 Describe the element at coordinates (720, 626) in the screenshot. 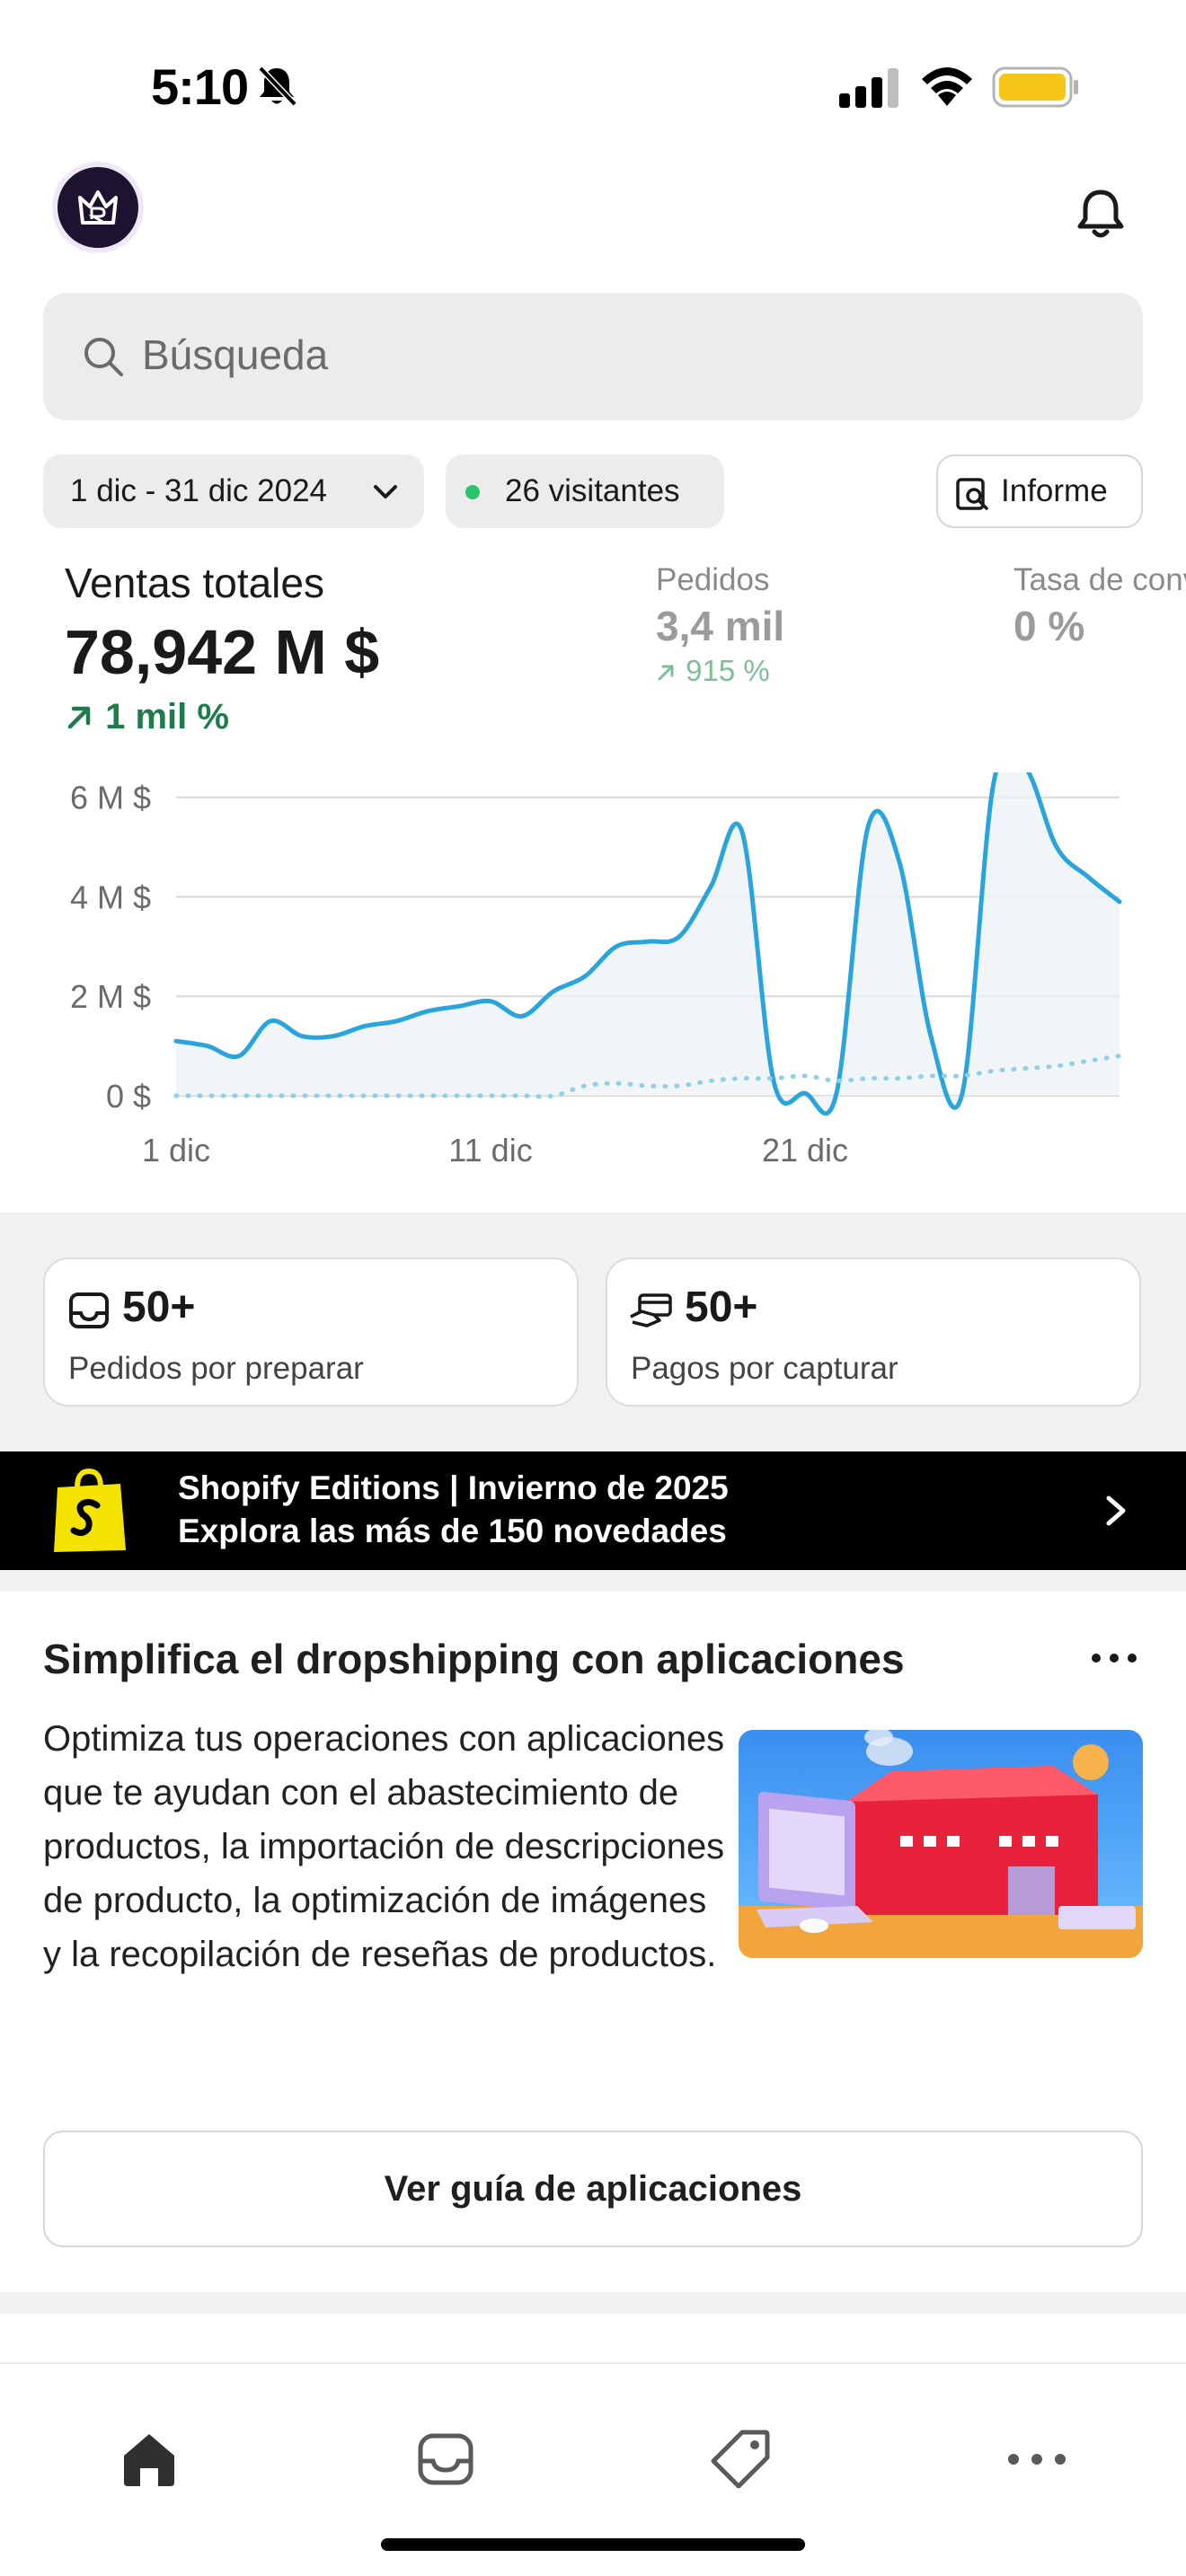

I see `orders-value: 3,4 mil` at that location.